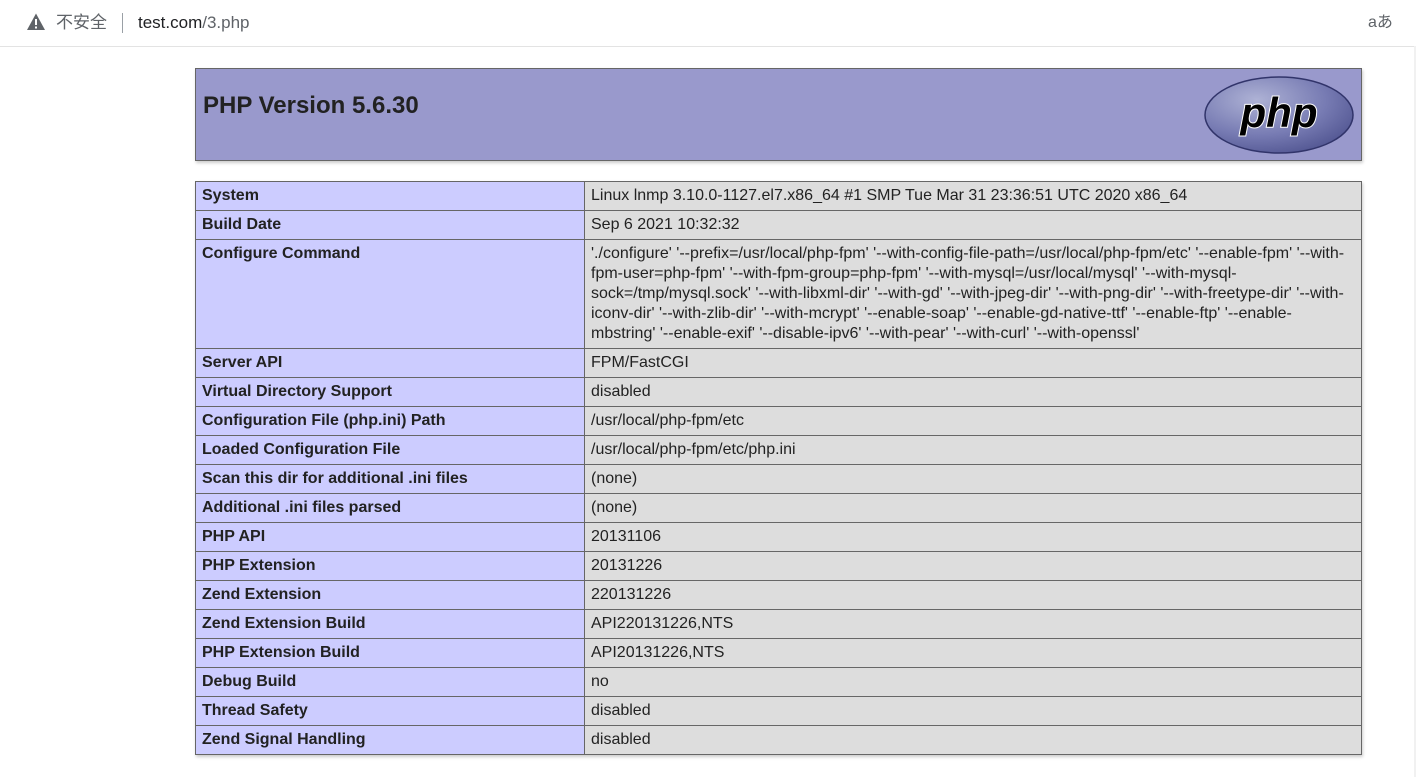 Image resolution: width=1416 pixels, height=777 pixels. I want to click on row-value: FPM/FastCGI, so click(973, 363).